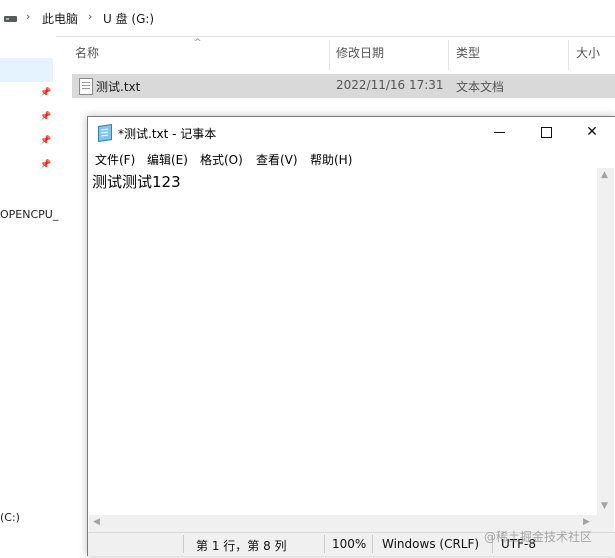 This screenshot has width=615, height=558. What do you see at coordinates (360, 56) in the screenshot?
I see `column-header-modified: 修改日期` at bounding box center [360, 56].